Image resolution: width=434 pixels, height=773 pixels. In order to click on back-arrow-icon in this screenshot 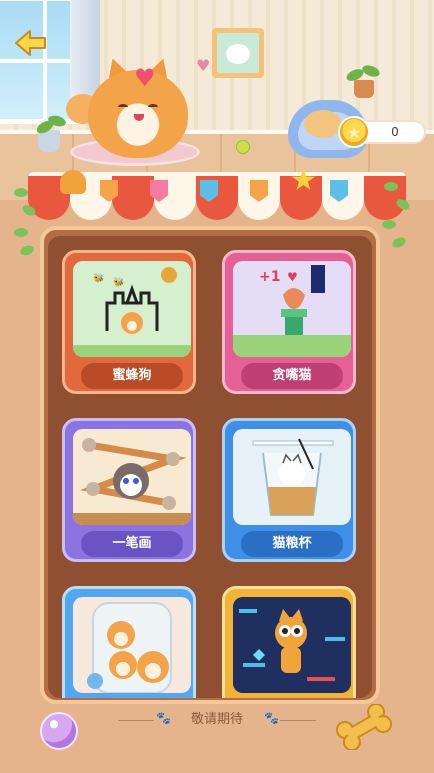, I will do `click(30, 43)`.